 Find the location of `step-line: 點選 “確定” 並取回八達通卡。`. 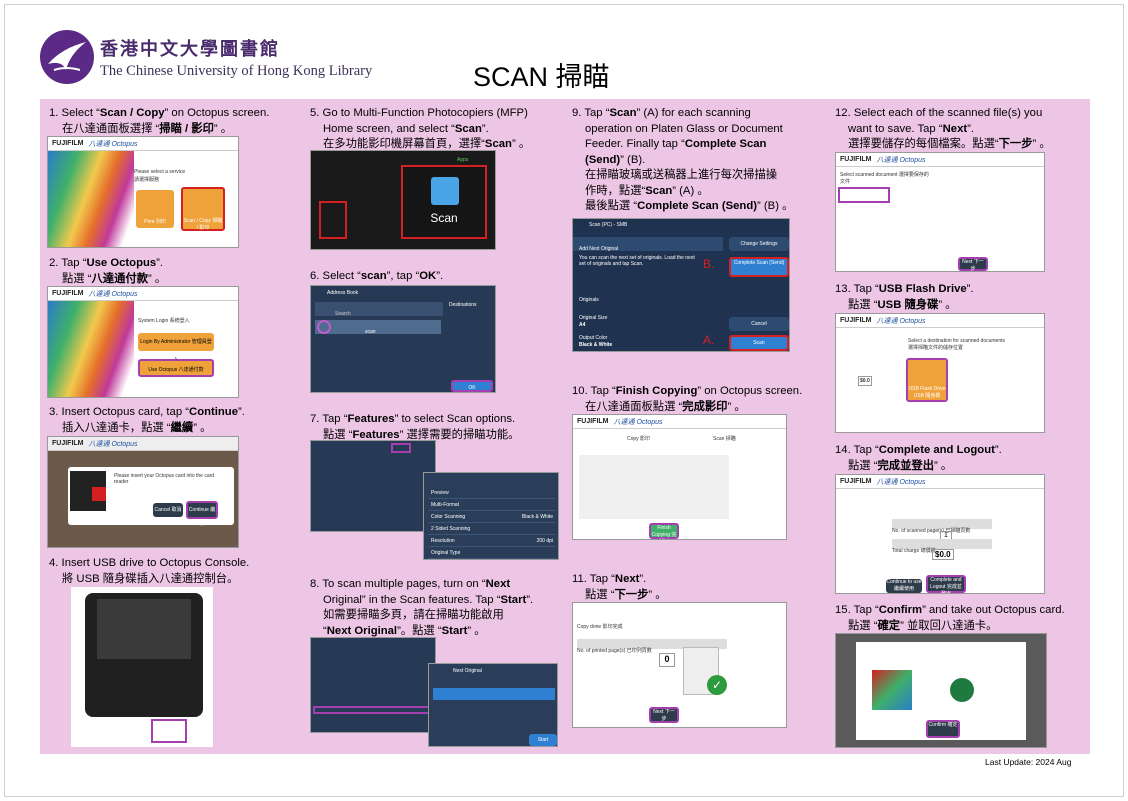

step-line: 點選 “確定” 並取回八達通卡。 is located at coordinates (923, 625).